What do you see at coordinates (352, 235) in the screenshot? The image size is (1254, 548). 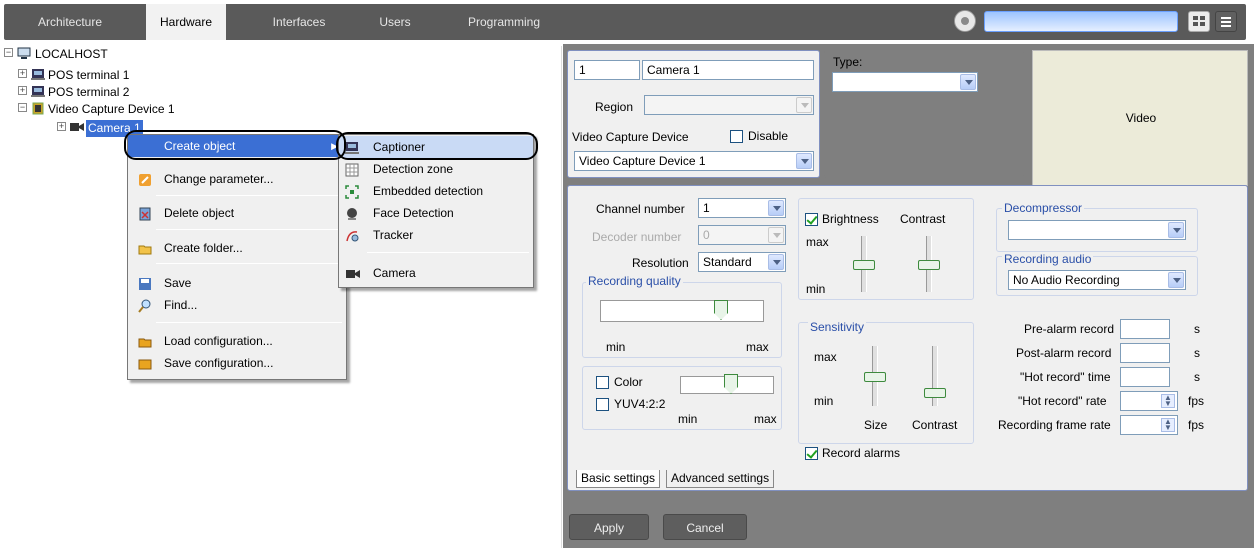 I see `tracker-icon` at bounding box center [352, 235].